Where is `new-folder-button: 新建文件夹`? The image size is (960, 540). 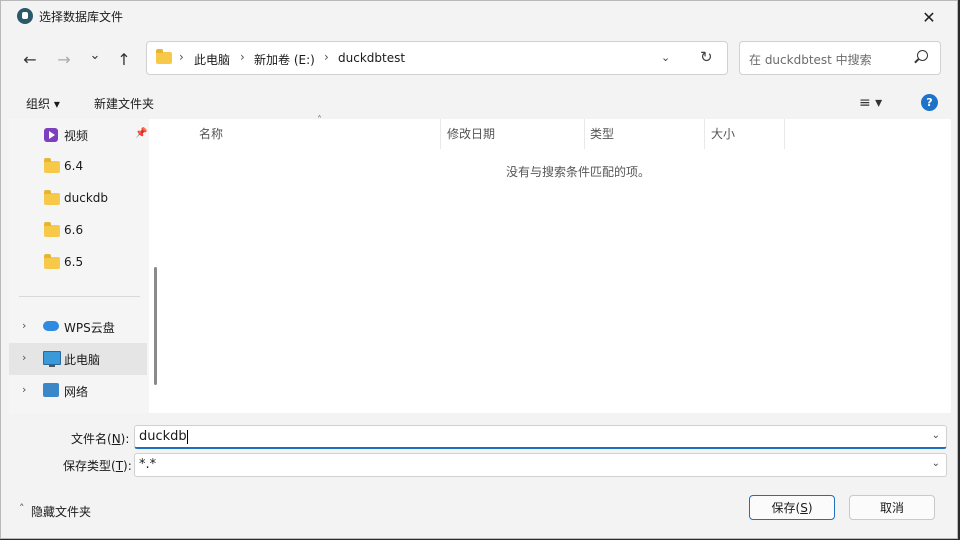 new-folder-button: 新建文件夹 is located at coordinates (124, 103).